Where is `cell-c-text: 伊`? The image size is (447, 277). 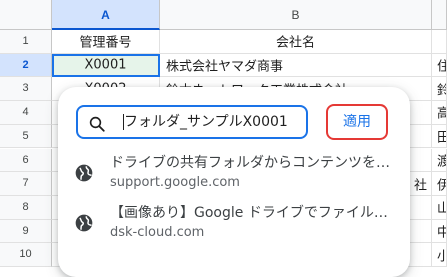 cell-c-text: 伊 is located at coordinates (441, 183).